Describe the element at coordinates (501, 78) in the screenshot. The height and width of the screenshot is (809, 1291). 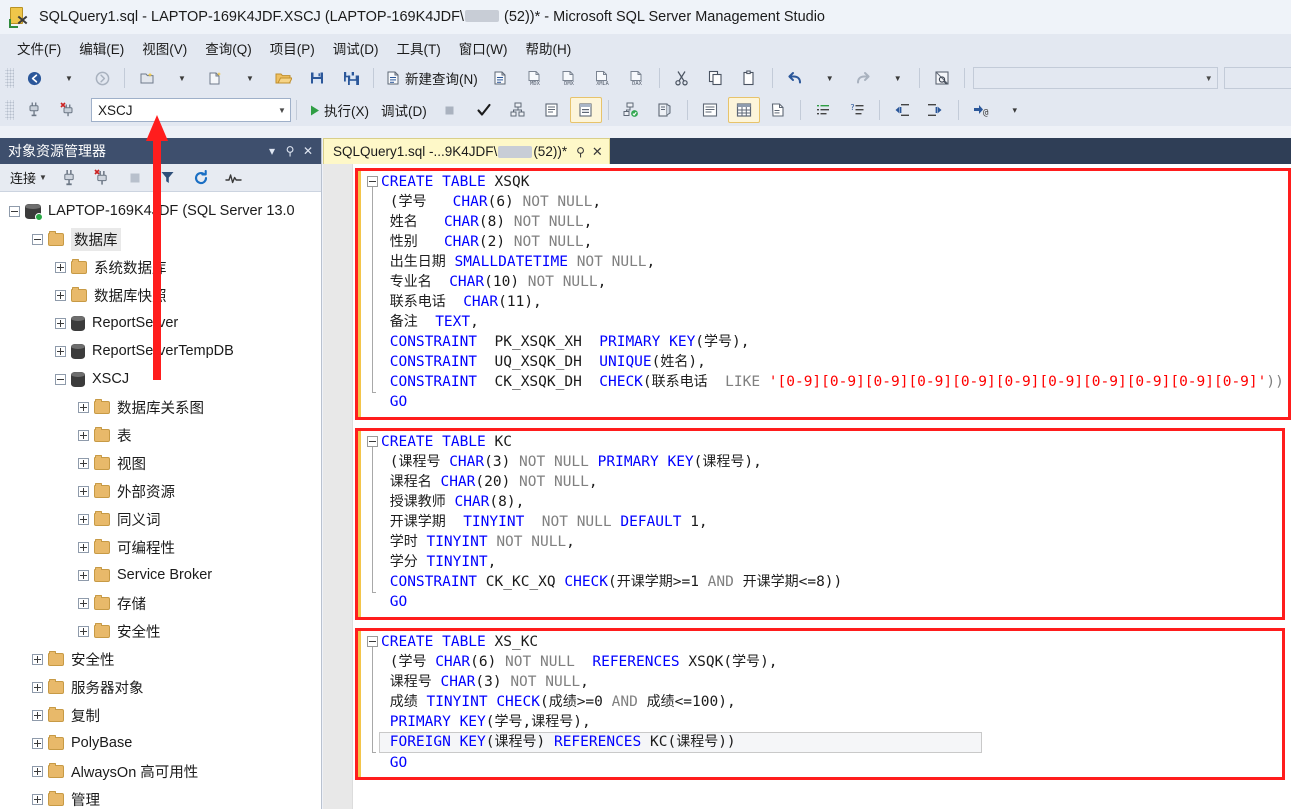
I see `new-analysis-query-button` at that location.